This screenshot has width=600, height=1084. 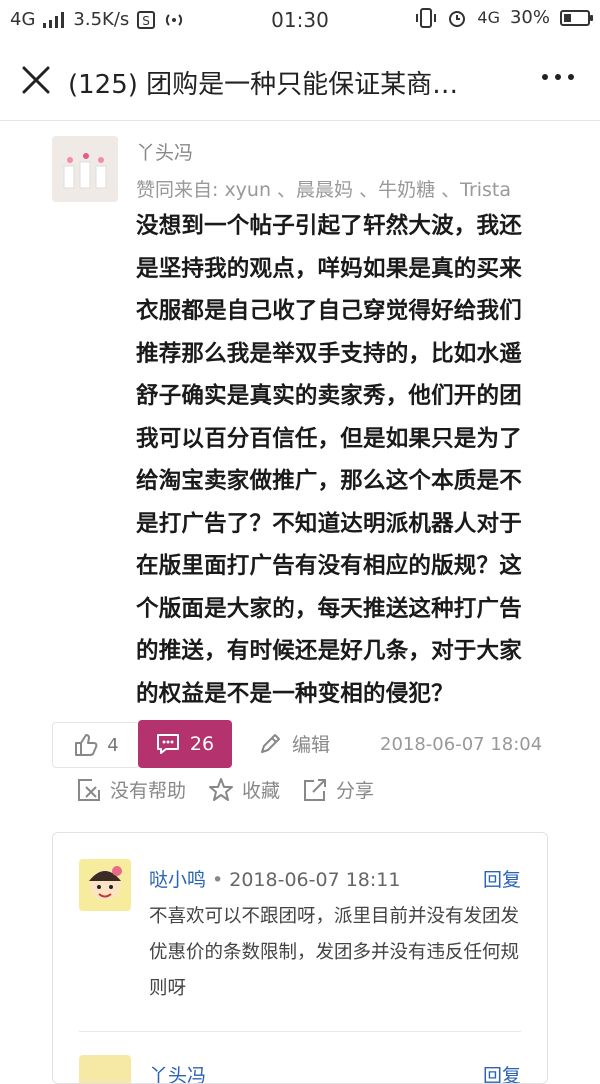 I want to click on star-icon, so click(x=221, y=789).